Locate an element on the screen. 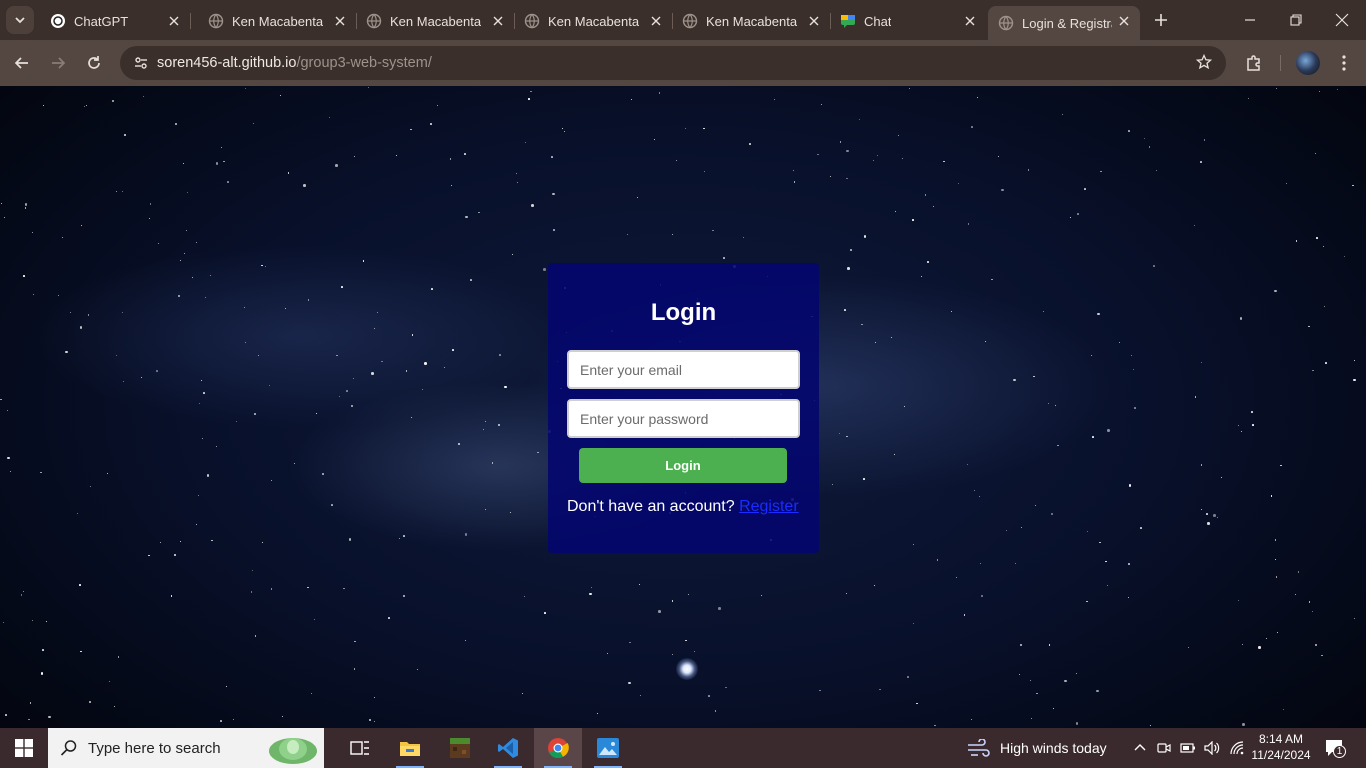 This screenshot has height=768, width=1366. tab-ken-macabenta-1: Ken Macabenta is located at coordinates (277, 21).